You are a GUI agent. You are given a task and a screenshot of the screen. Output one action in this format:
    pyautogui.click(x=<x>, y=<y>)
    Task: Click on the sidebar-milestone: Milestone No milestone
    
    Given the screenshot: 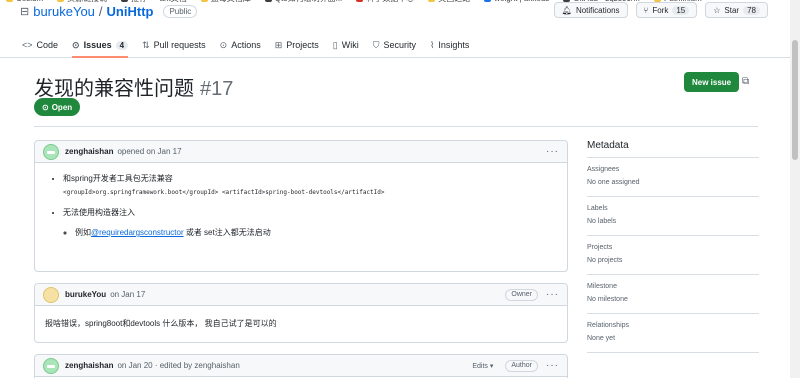 What is the action you would take?
    pyautogui.click(x=673, y=294)
    